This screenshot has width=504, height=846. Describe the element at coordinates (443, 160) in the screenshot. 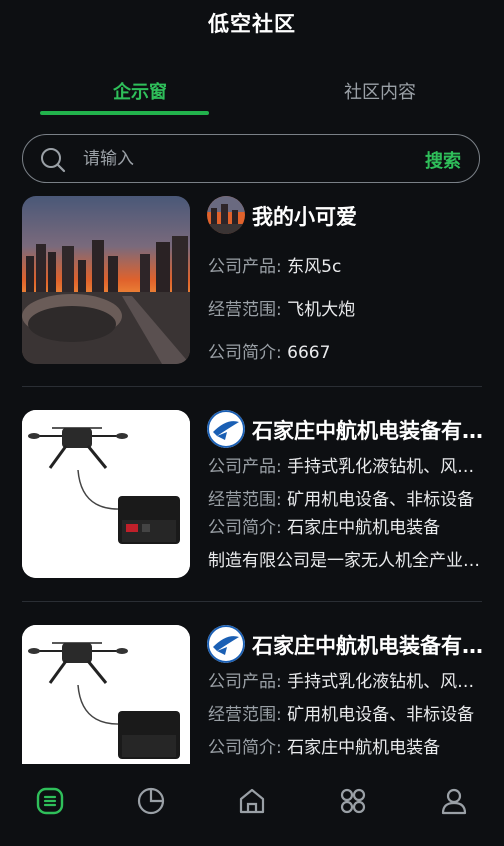

I see `search-button: 搜索` at that location.